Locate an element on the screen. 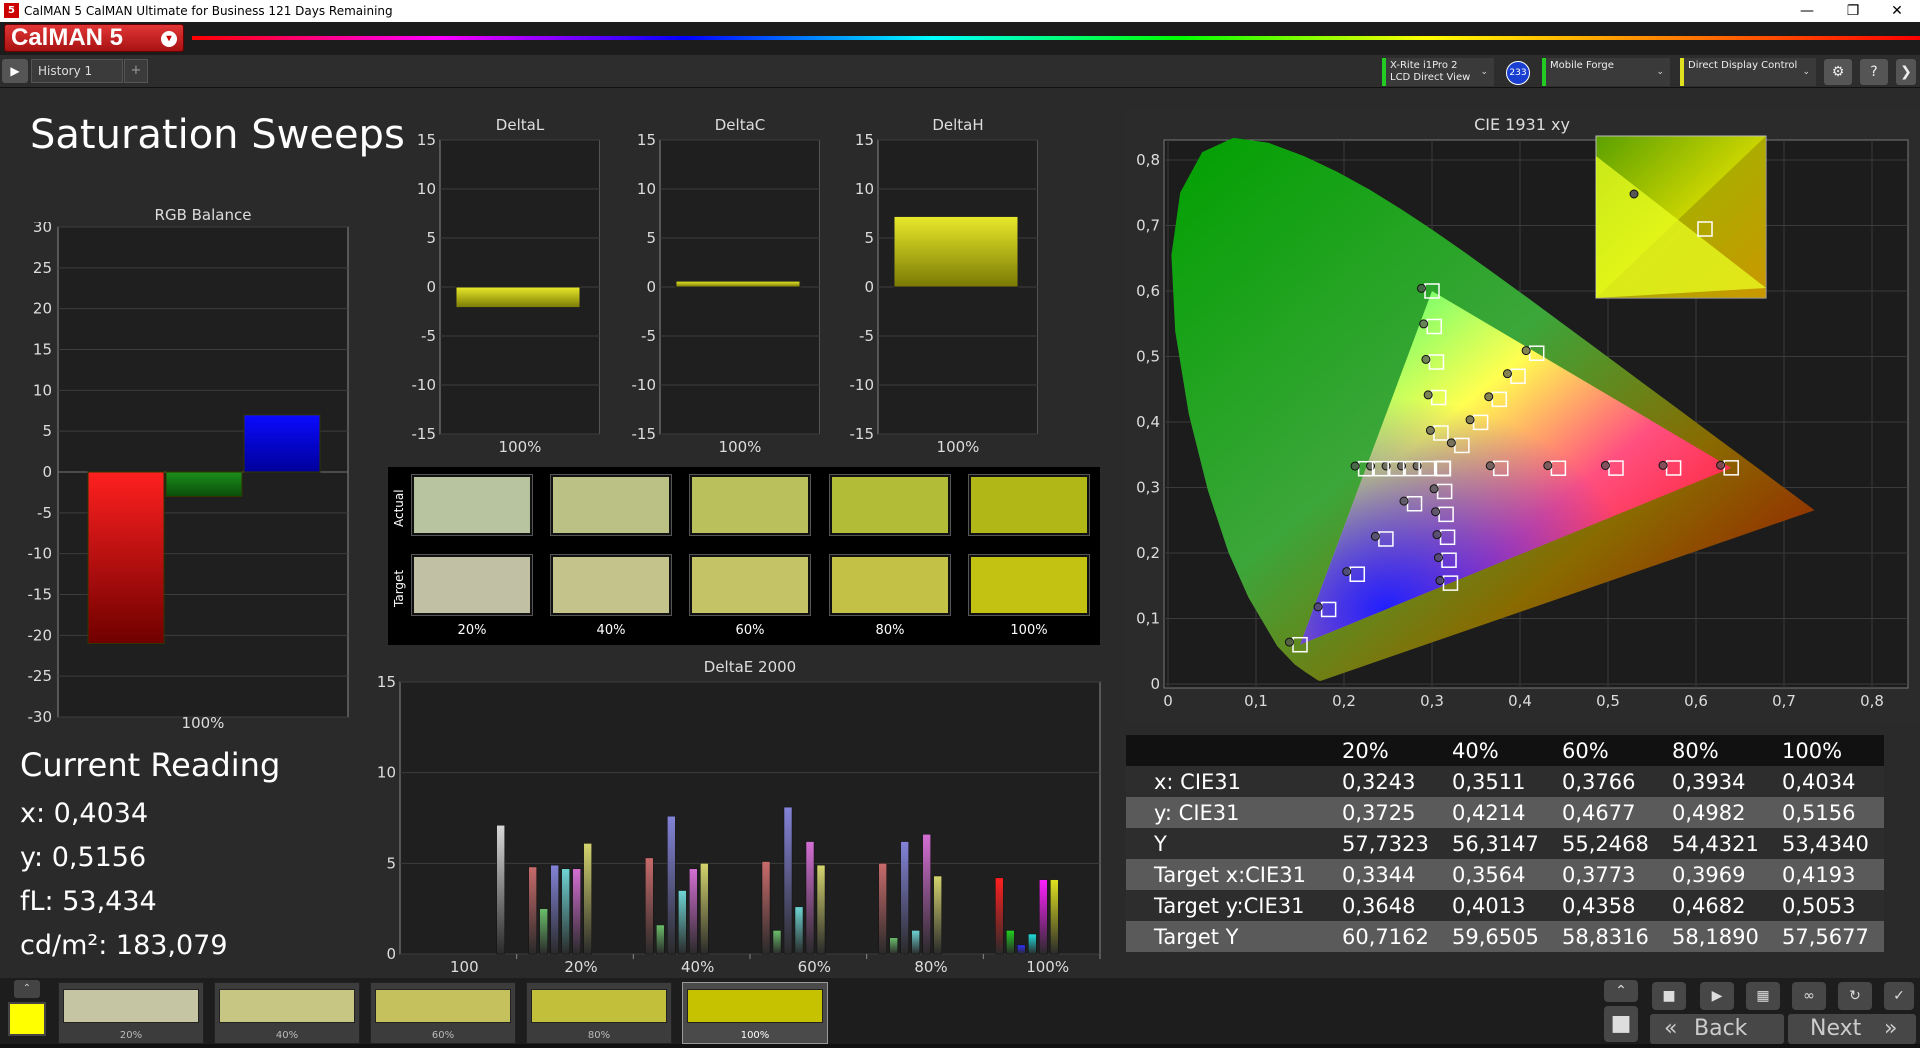 The image size is (1920, 1048). table-header-cell: 40% is located at coordinates (1499, 750).